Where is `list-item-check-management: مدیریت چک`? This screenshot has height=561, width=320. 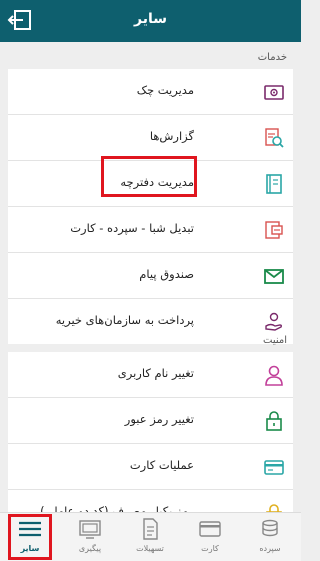
list-item-check-management: مدیریت چک is located at coordinates (150, 92).